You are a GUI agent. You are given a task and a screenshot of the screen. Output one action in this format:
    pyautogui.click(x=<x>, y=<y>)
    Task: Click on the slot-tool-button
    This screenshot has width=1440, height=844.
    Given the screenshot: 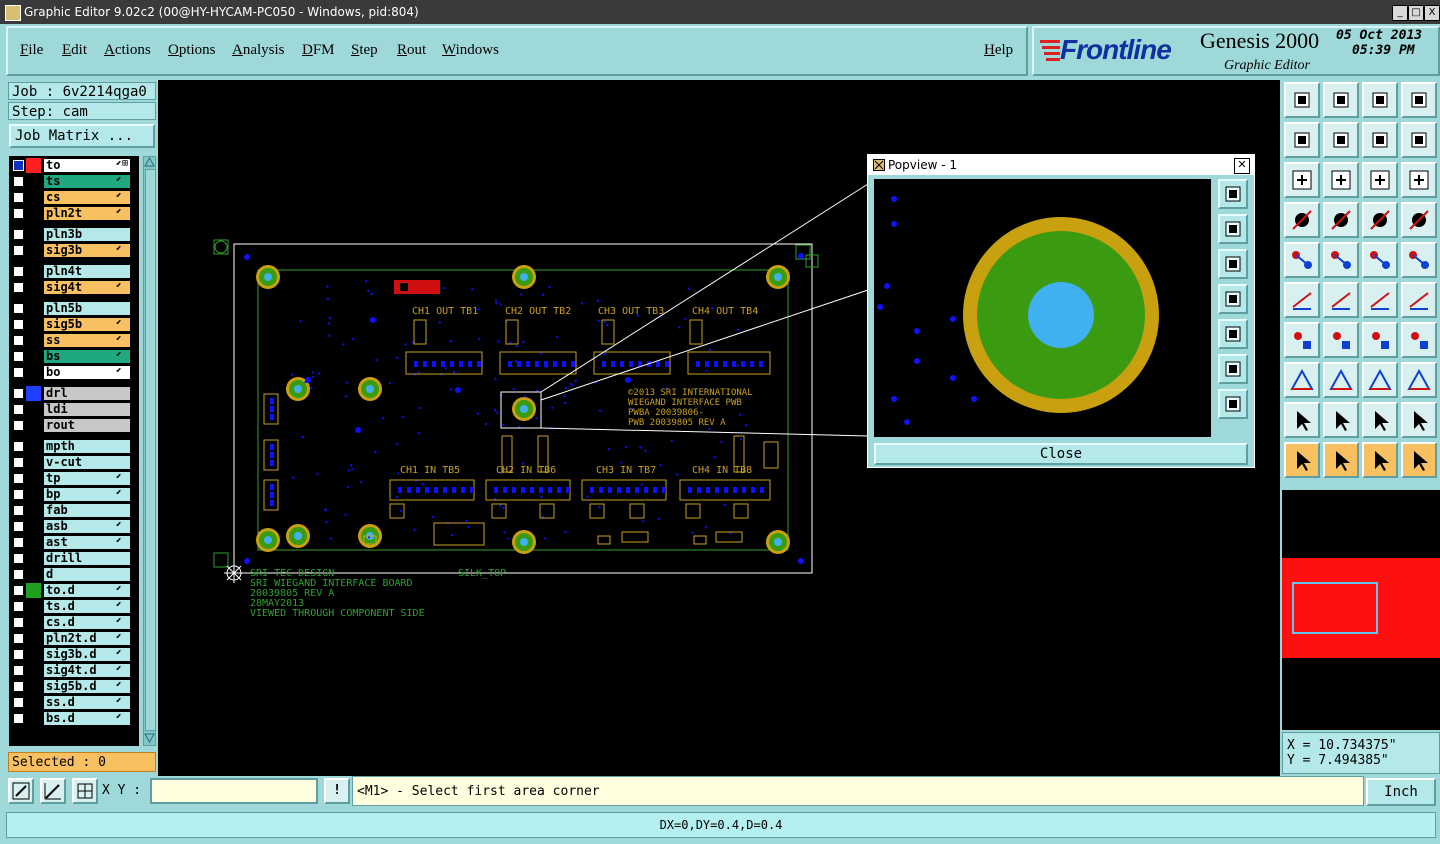 What is the action you would take?
    pyautogui.click(x=1380, y=380)
    